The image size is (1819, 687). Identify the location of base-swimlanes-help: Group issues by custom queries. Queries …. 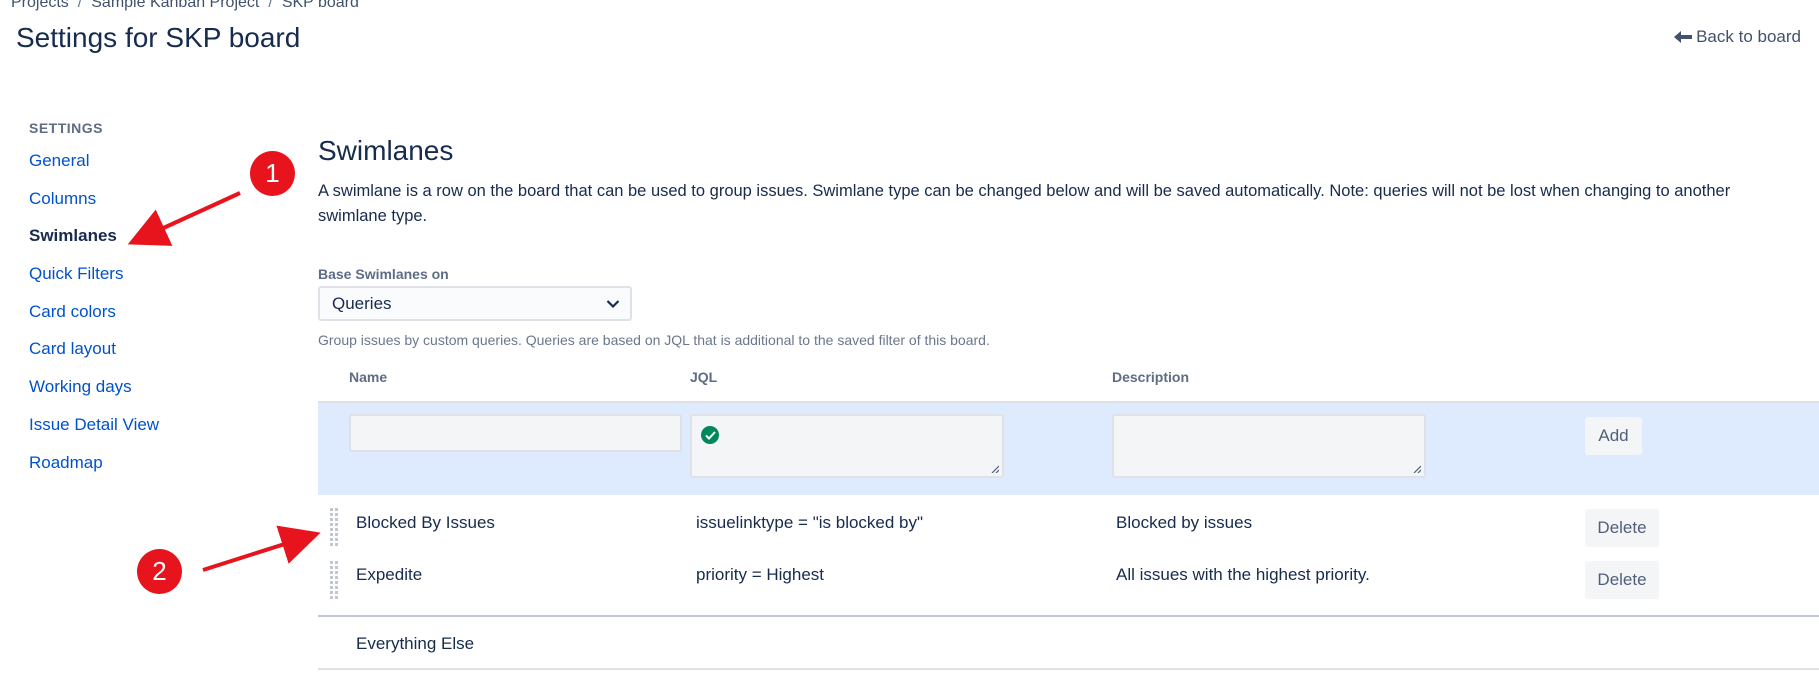
(654, 340).